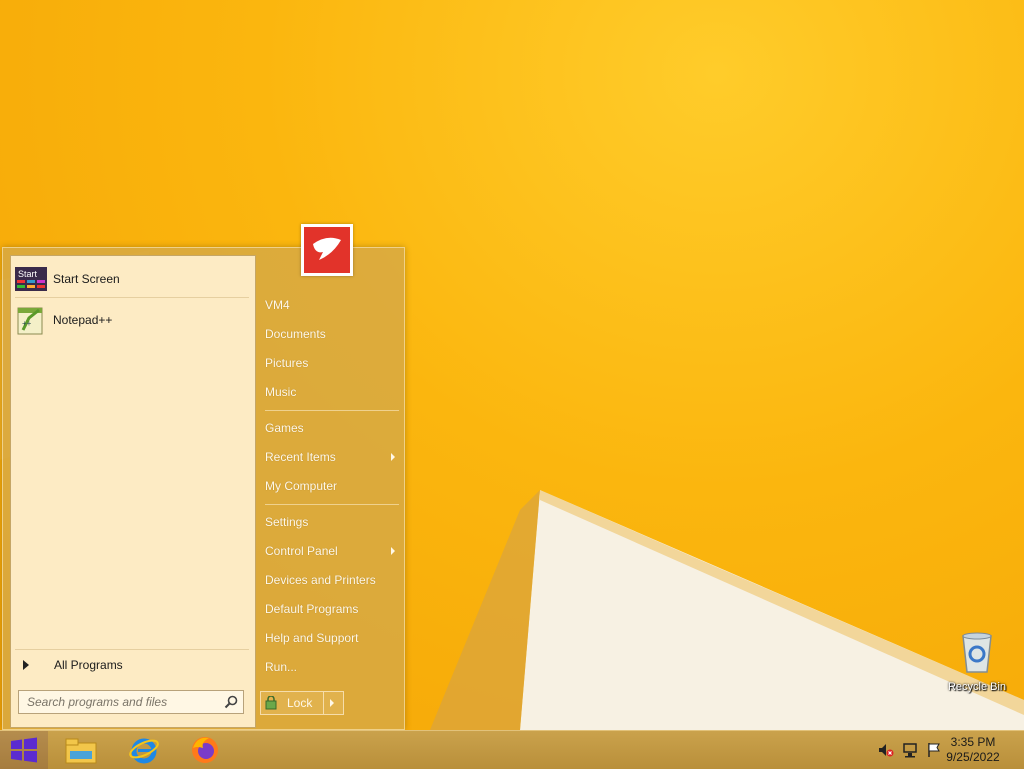 Image resolution: width=1024 pixels, height=769 pixels. What do you see at coordinates (332, 305) in the screenshot?
I see `menu-item-vm4: VM4` at bounding box center [332, 305].